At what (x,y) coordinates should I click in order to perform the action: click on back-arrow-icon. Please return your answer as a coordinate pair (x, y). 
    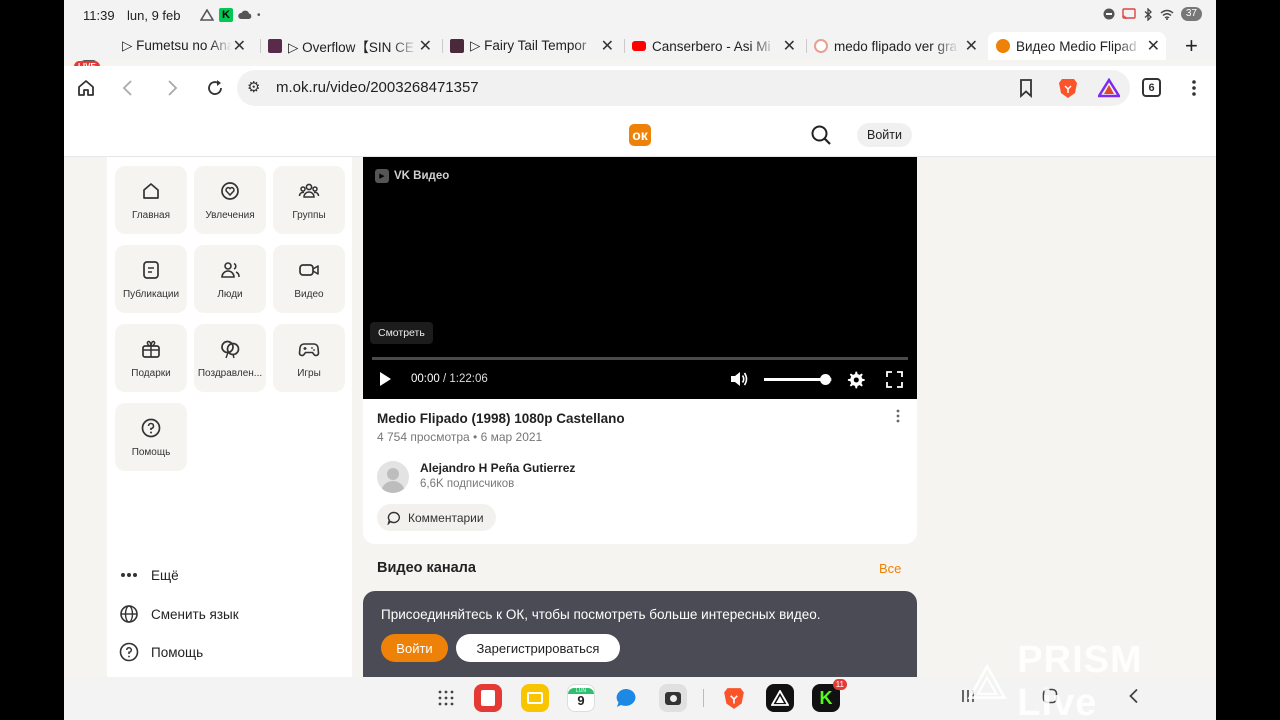
    Looking at the image, I should click on (127, 88).